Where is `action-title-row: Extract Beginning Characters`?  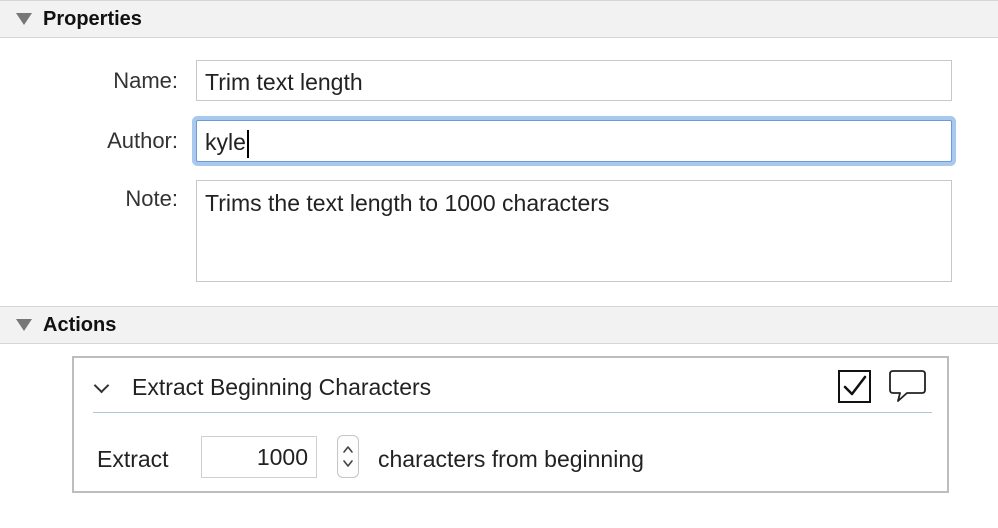
action-title-row: Extract Beginning Characters is located at coordinates (510, 386).